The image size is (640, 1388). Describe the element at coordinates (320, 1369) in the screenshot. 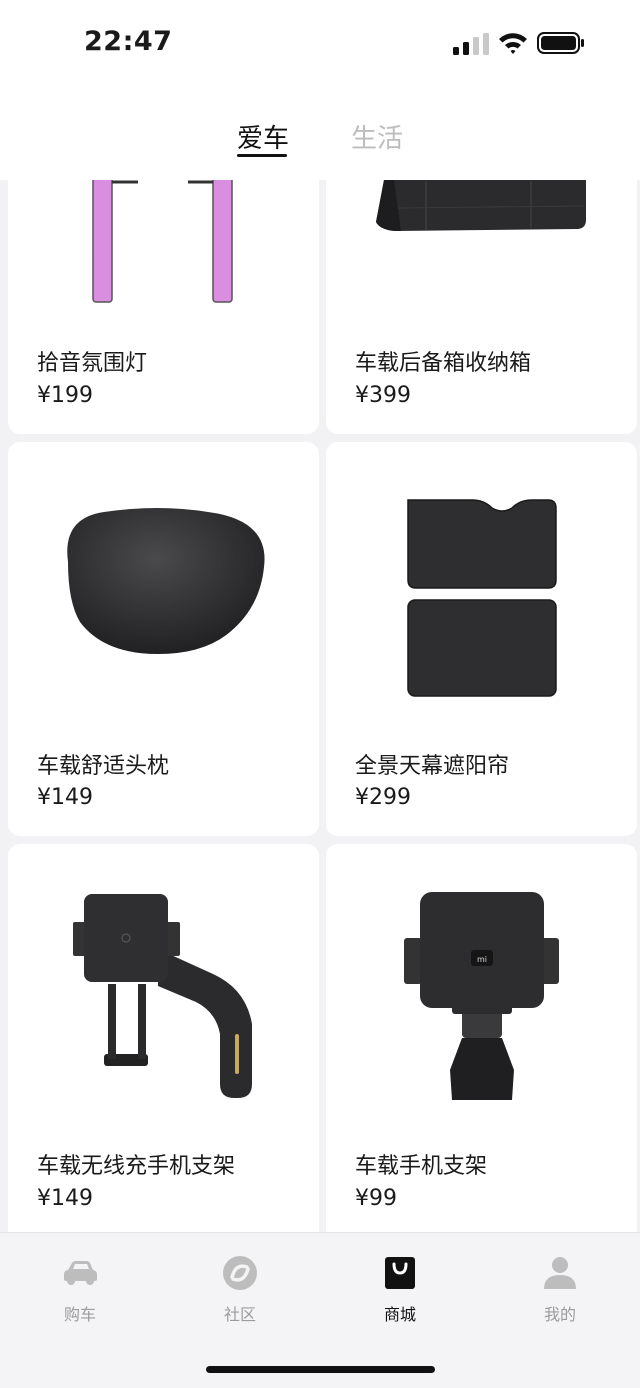

I see `home-indicator` at that location.